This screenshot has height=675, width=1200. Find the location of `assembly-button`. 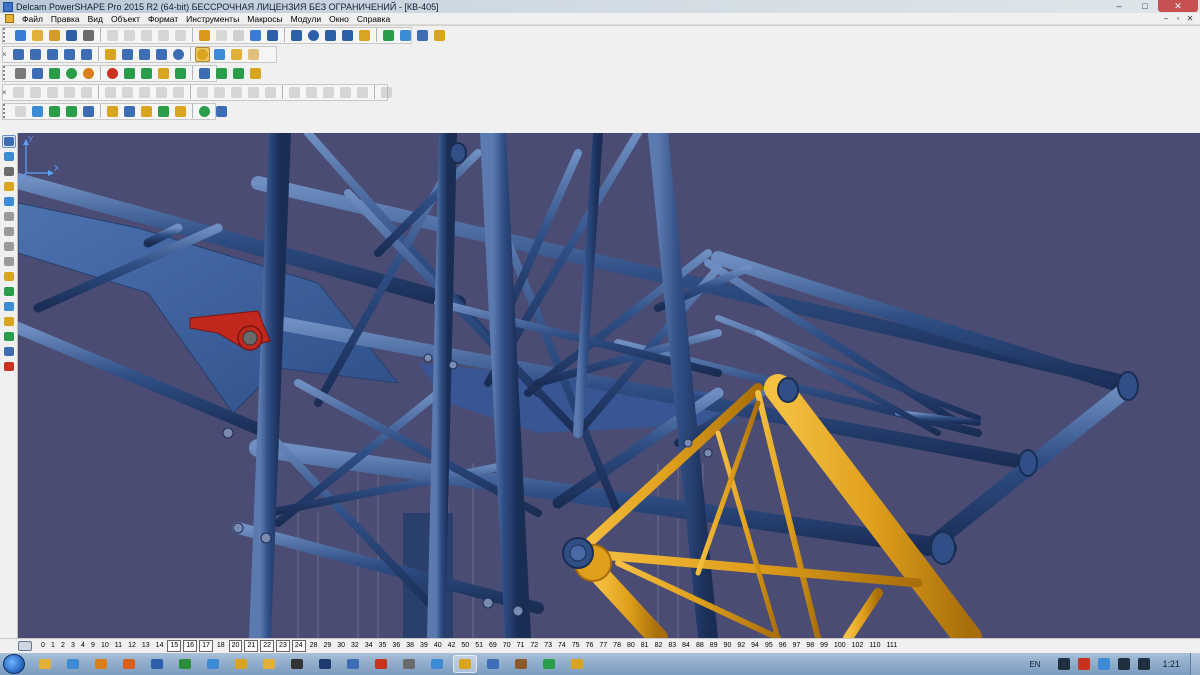

assembly-button is located at coordinates (405, 35).